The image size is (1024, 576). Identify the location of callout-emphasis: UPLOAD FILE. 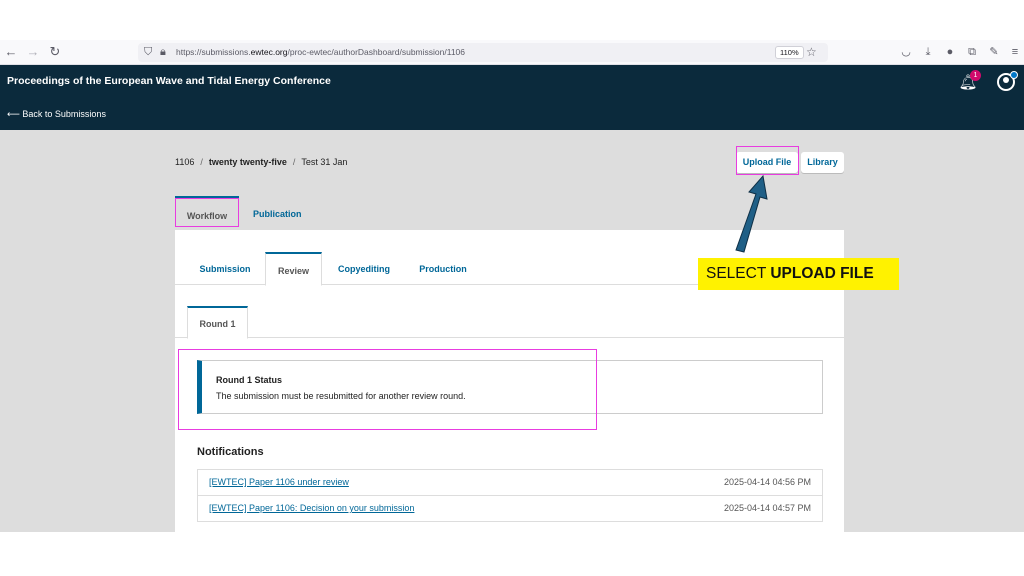
(822, 273).